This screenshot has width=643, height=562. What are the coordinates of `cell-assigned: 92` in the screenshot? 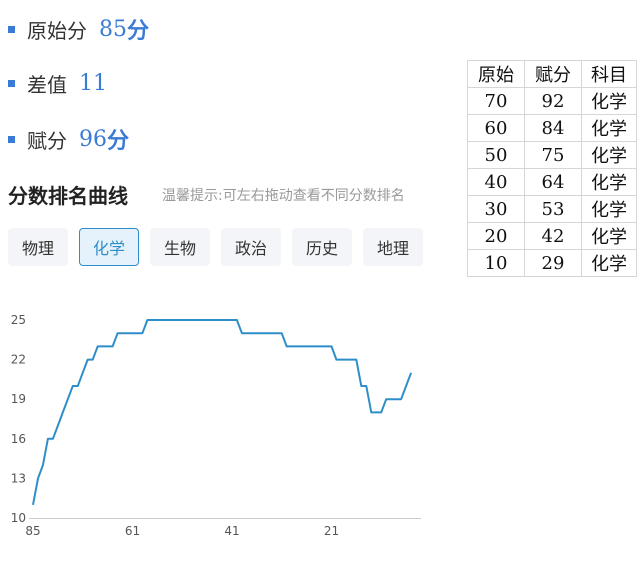 It's located at (553, 101).